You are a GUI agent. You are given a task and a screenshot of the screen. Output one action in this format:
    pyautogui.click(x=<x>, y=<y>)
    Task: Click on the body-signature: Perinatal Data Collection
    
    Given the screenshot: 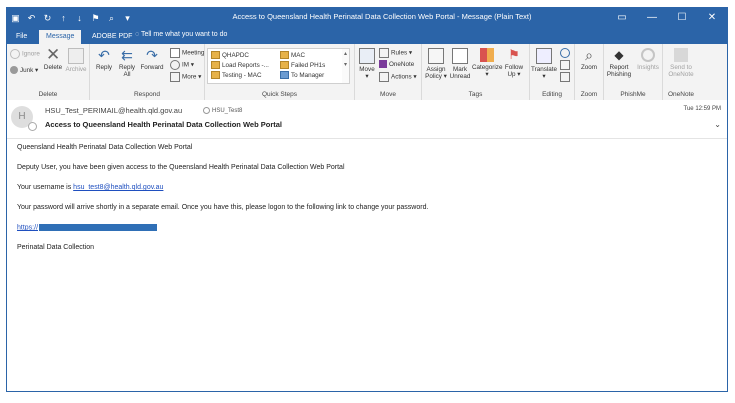 What is the action you would take?
    pyautogui.click(x=56, y=247)
    